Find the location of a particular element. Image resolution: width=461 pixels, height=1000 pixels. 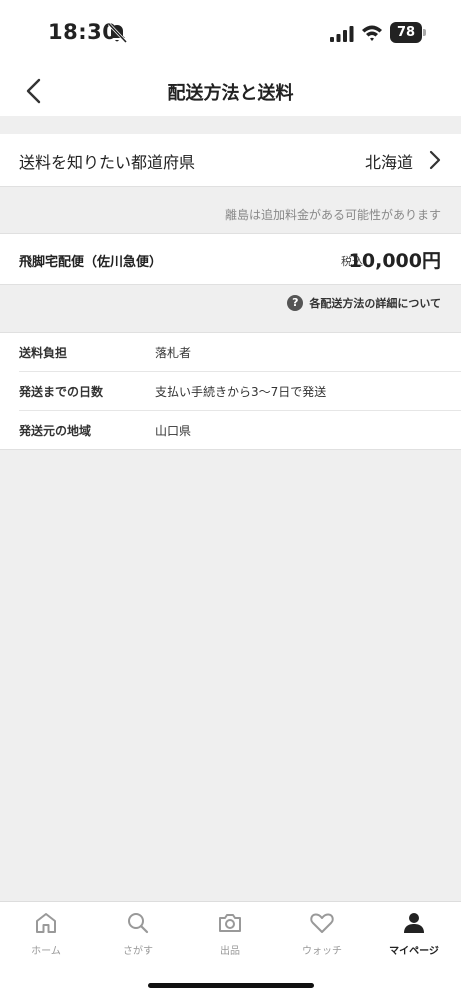

tab-sell: 出品 is located at coordinates (230, 940).